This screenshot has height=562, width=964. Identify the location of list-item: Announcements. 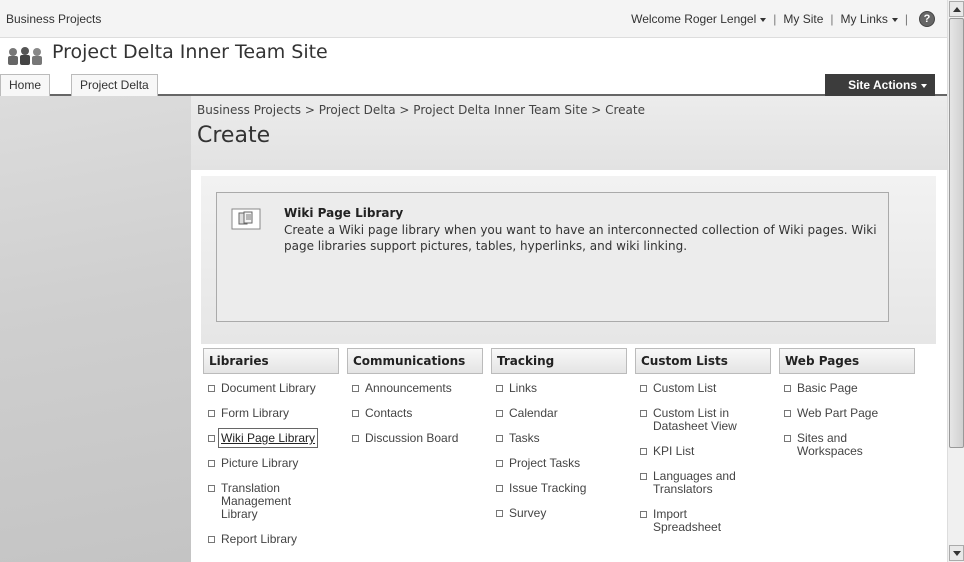
(415, 388).